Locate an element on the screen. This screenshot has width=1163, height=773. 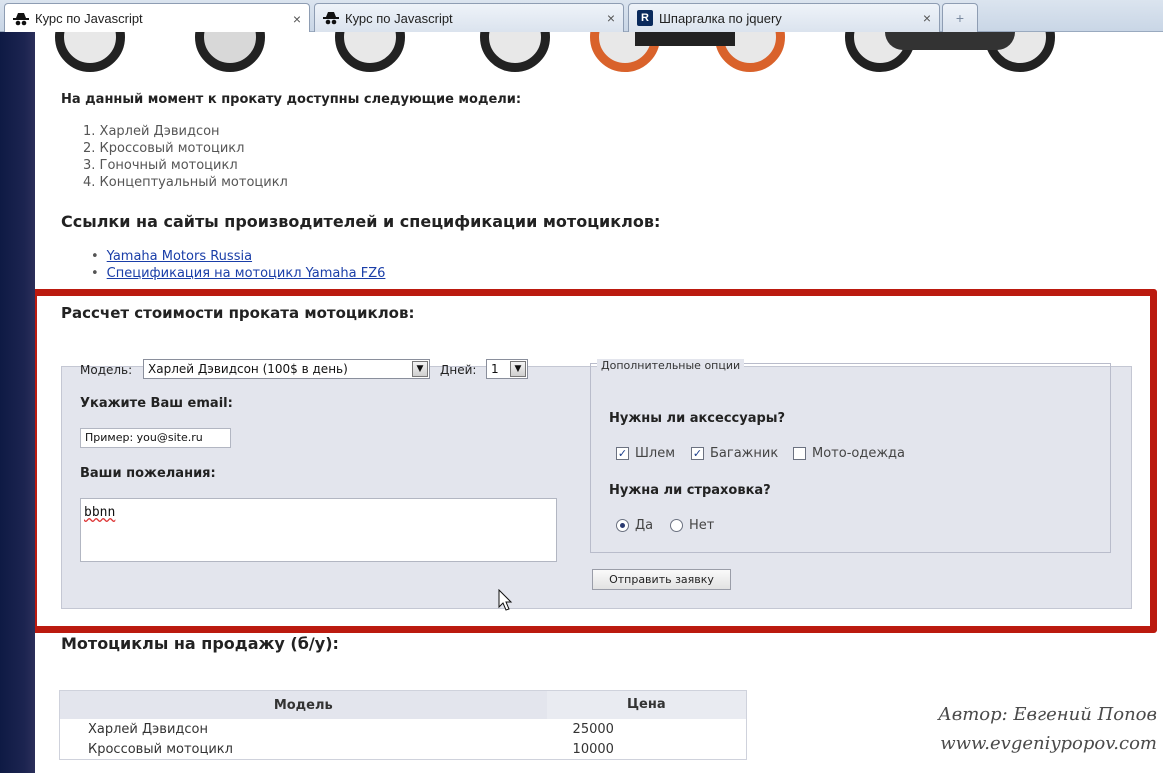
list-item: 2. Кроссовый мотоцикл is located at coordinates (164, 148).